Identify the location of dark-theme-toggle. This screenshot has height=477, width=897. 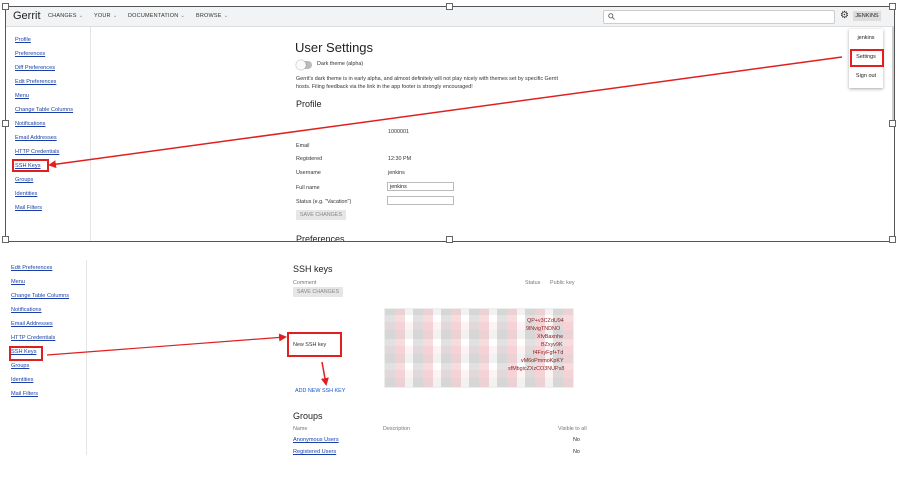
(304, 65).